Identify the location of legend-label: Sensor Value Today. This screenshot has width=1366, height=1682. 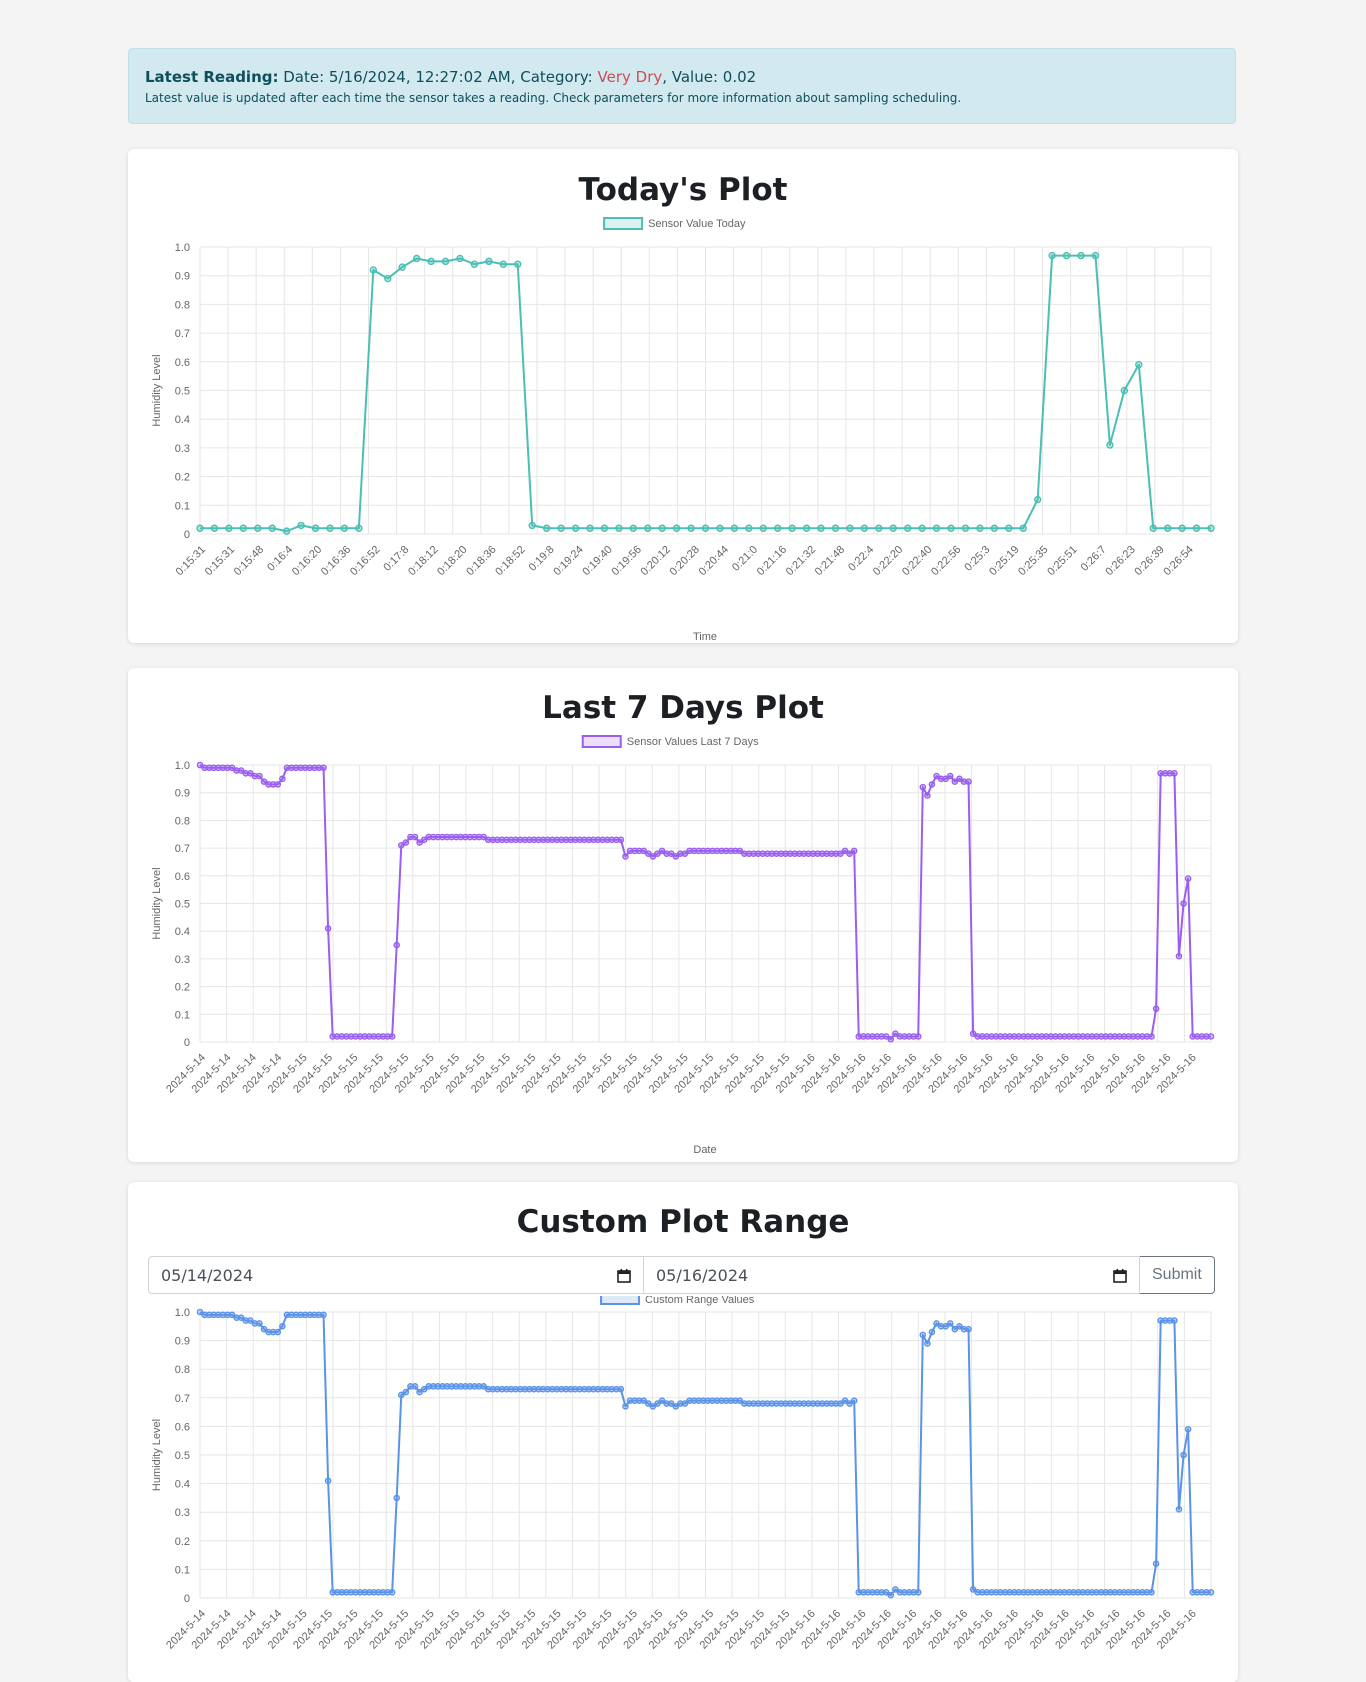
(697, 224).